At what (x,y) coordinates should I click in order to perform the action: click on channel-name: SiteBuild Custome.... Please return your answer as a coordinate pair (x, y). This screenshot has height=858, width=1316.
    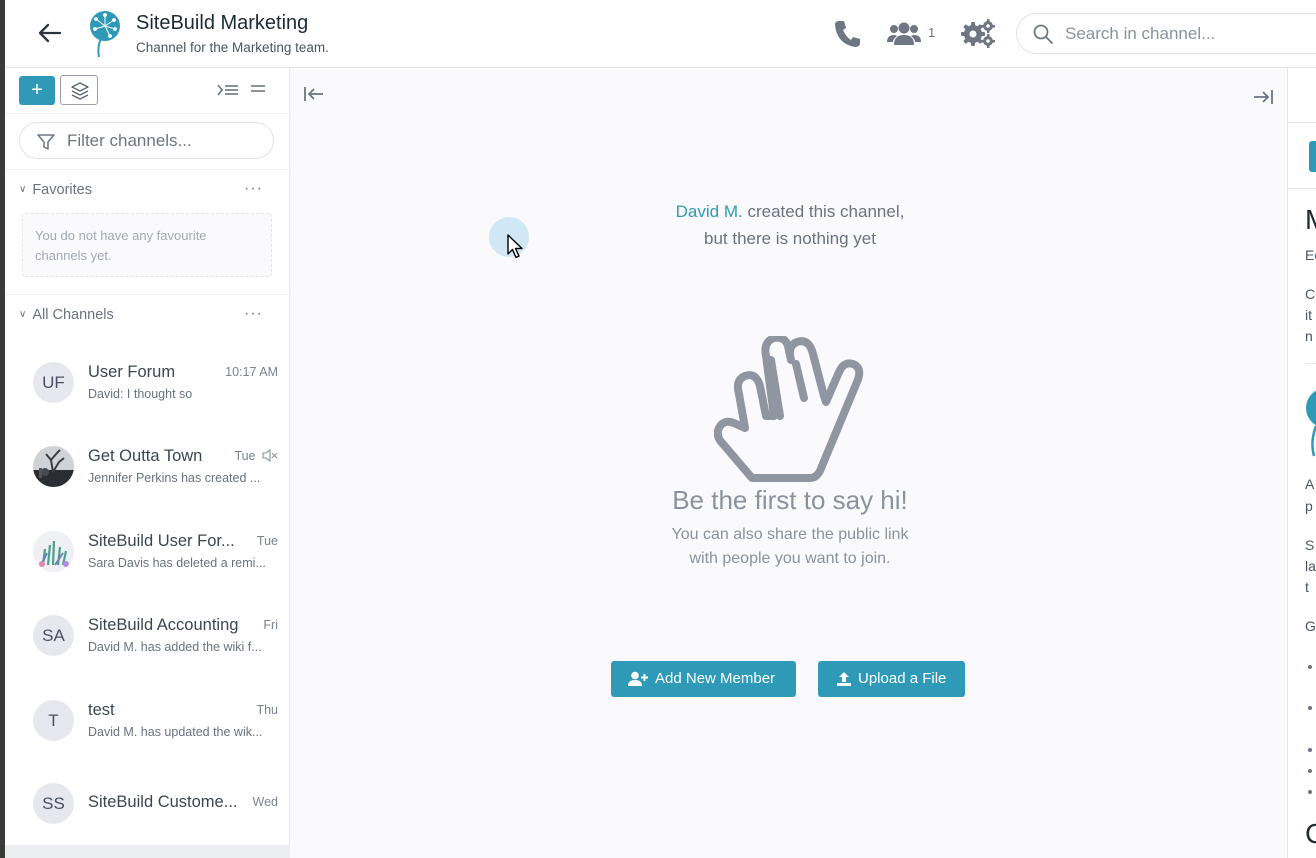
    Looking at the image, I should click on (163, 802).